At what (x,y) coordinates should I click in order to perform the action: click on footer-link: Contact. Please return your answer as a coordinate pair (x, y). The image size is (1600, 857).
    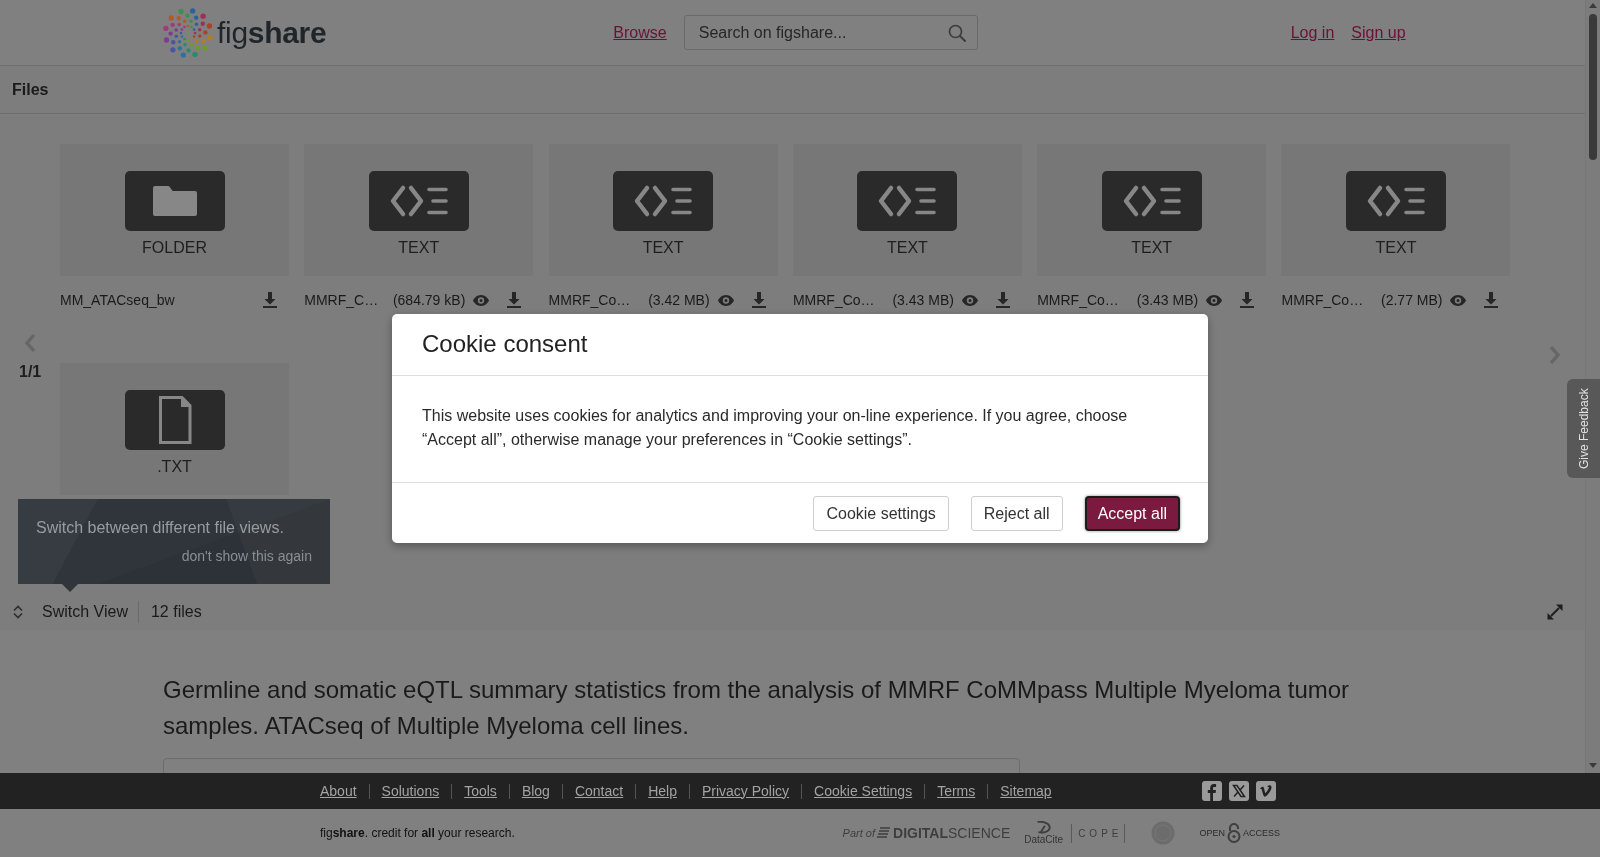
    Looking at the image, I should click on (598, 791).